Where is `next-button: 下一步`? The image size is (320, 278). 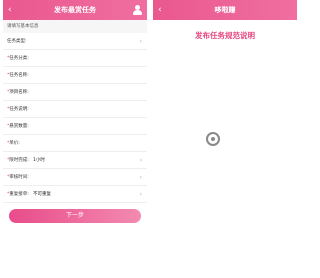
next-button: 下一步 is located at coordinates (75, 216).